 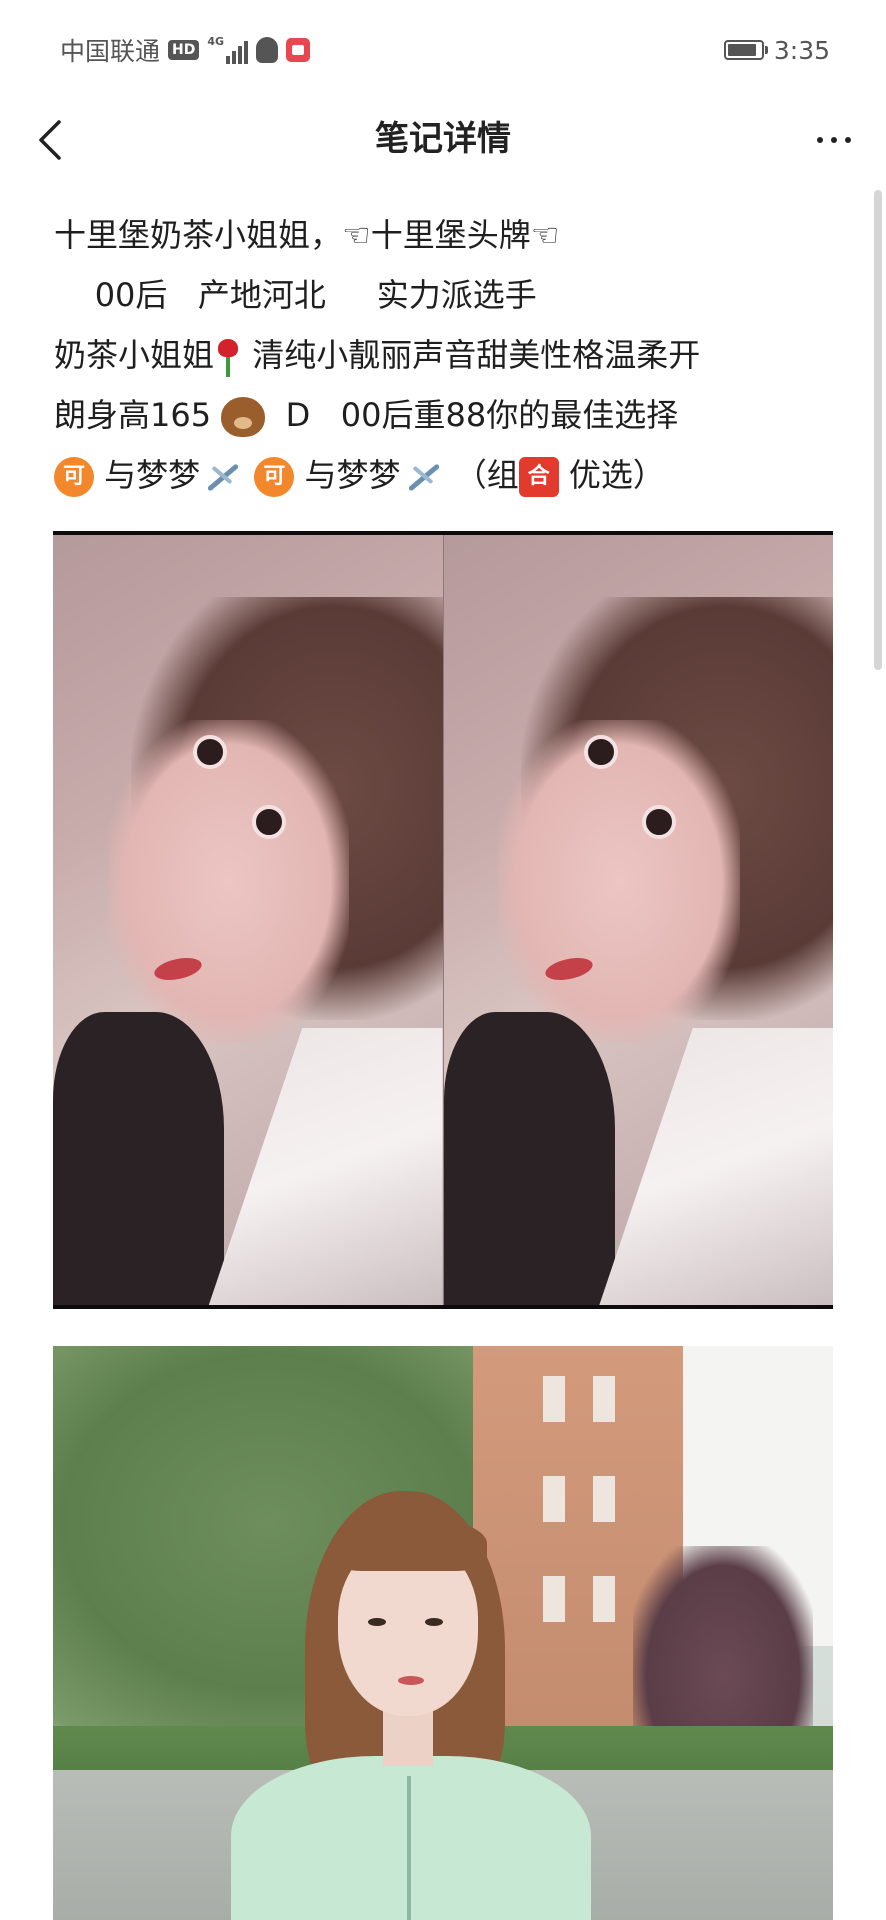 What do you see at coordinates (443, 50) in the screenshot?
I see `status-bar: 中国联通 HD 4G 3:35` at bounding box center [443, 50].